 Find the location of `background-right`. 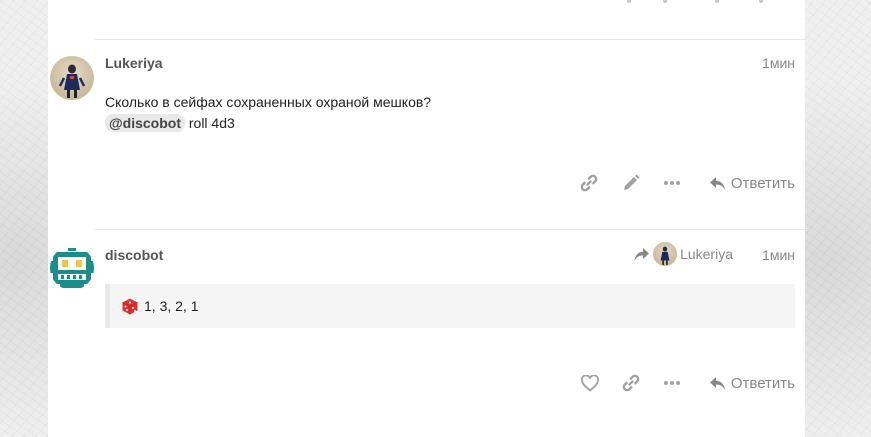

background-right is located at coordinates (838, 218).